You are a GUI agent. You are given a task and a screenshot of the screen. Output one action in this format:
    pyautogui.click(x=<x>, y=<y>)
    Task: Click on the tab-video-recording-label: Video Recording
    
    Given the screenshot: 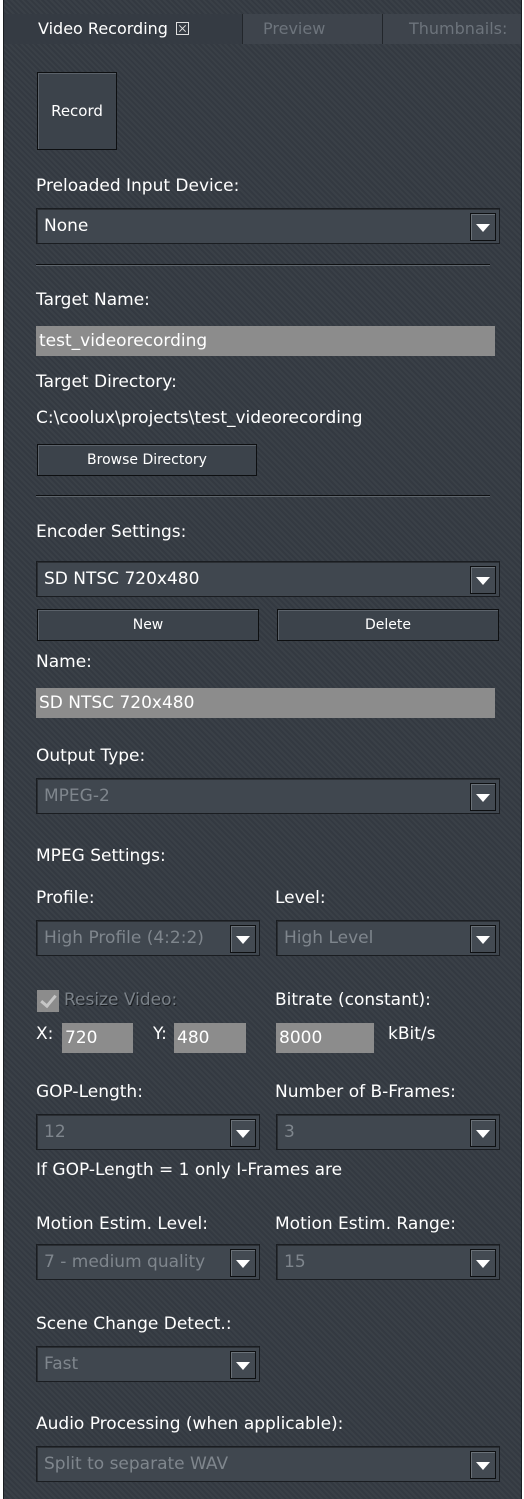 What is the action you would take?
    pyautogui.click(x=103, y=28)
    